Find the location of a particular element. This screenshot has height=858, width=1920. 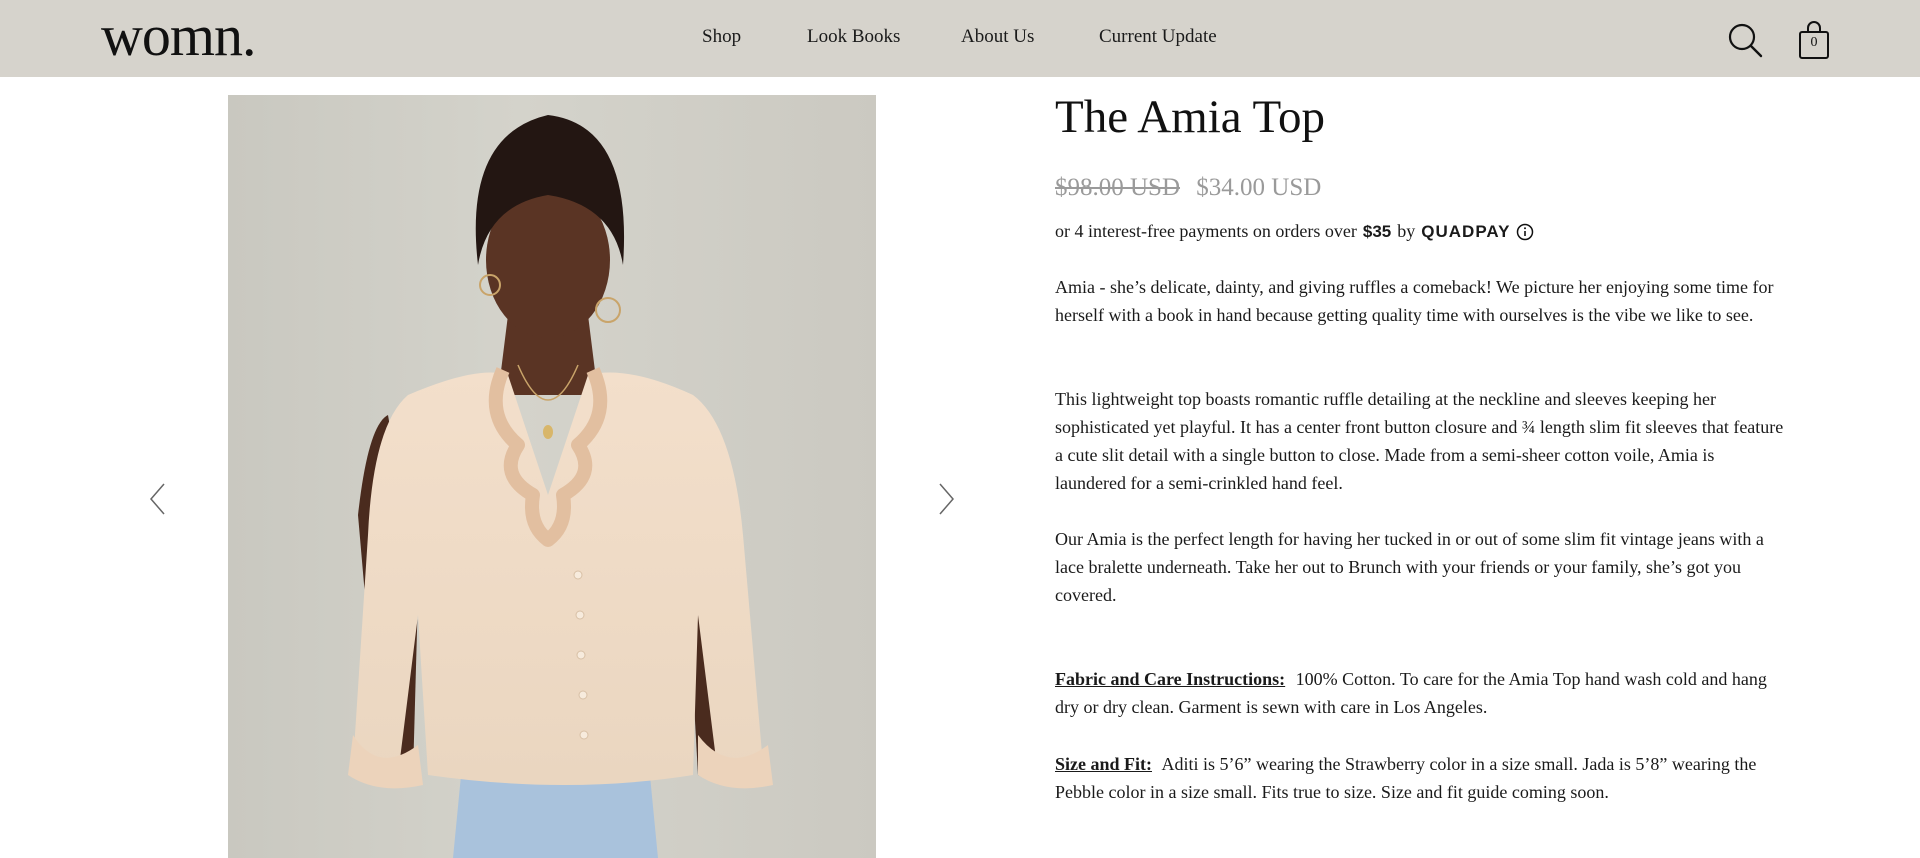

price-row: $98.00 USD $34.00 USD is located at coordinates (1188, 188).